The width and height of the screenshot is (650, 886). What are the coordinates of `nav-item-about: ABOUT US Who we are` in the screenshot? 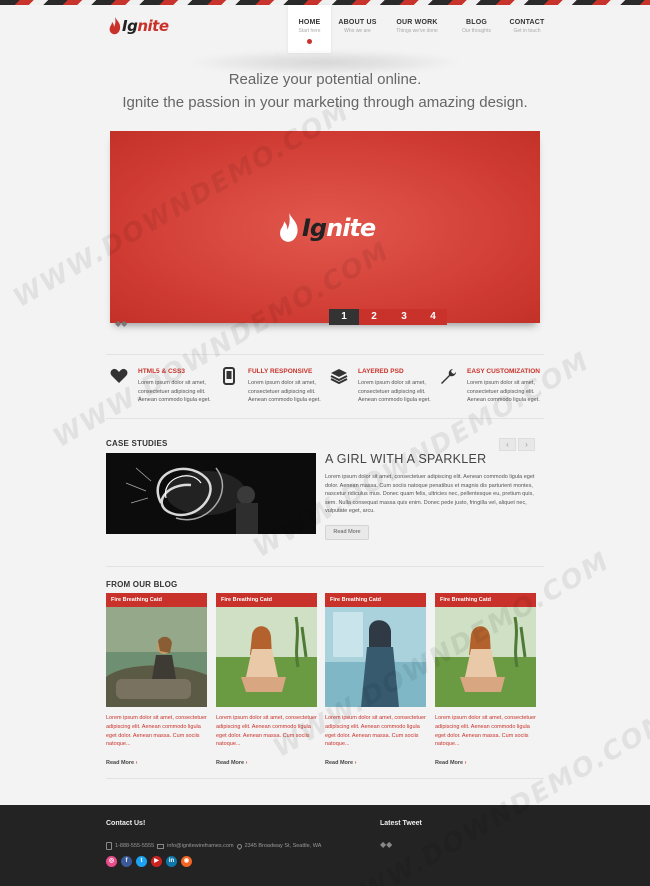 It's located at (357, 29).